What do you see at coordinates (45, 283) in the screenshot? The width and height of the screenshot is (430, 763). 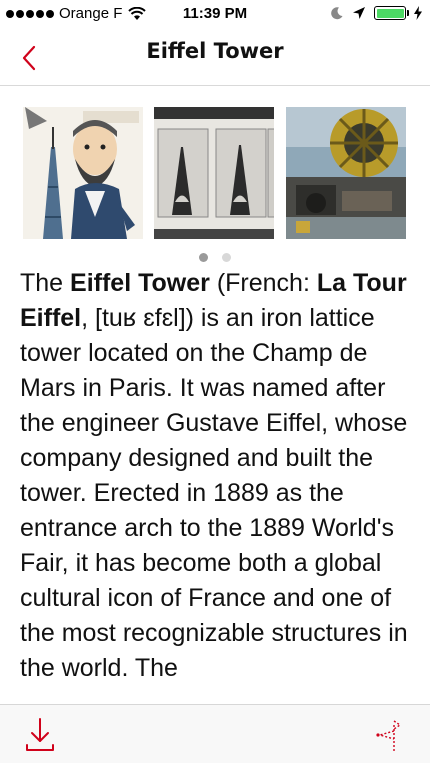 I see `article-text: The` at bounding box center [45, 283].